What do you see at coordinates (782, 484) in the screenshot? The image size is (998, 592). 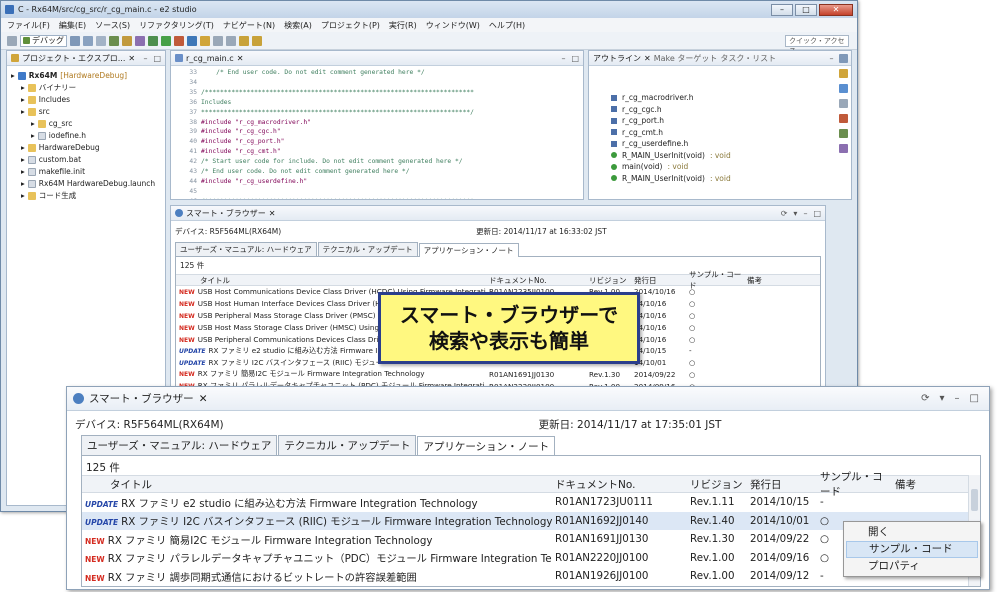 I see `column-header: 発行日` at bounding box center [782, 484].